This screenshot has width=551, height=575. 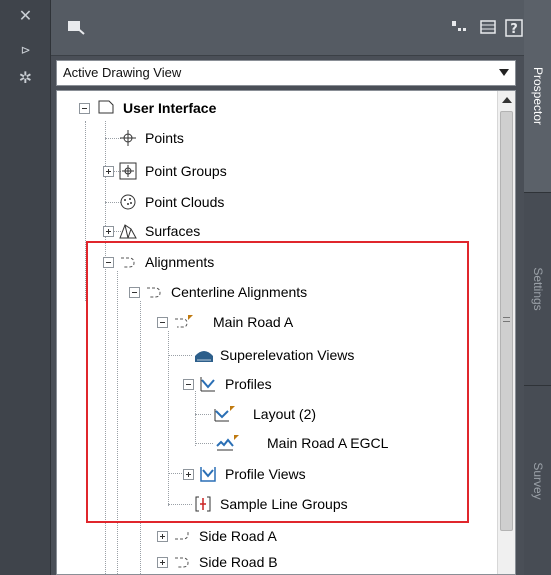 I want to click on tab-survey: Survey, so click(x=537, y=480).